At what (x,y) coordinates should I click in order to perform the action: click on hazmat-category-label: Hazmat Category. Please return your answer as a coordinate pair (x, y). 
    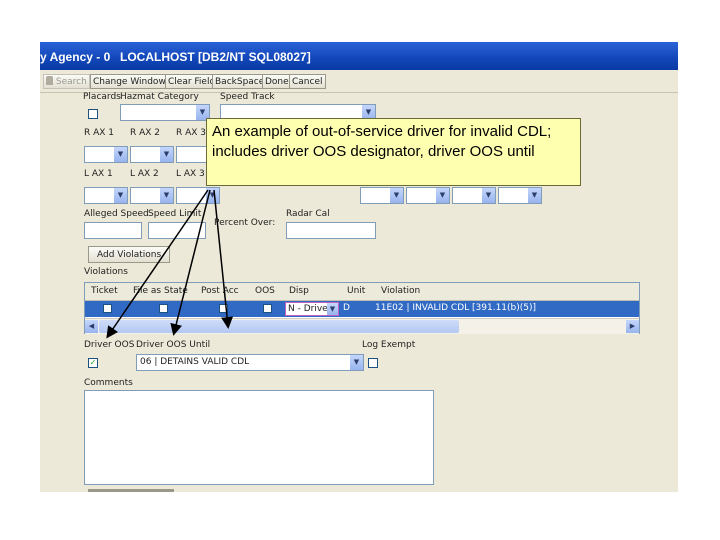
    Looking at the image, I should click on (159, 97).